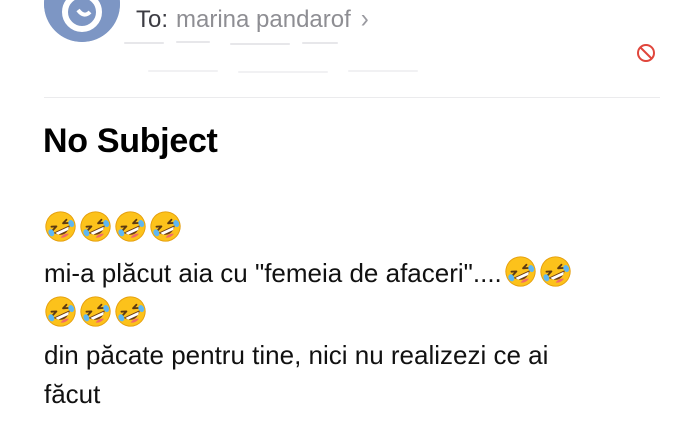 The width and height of the screenshot is (700, 443). I want to click on email-subject: No Subject, so click(130, 141).